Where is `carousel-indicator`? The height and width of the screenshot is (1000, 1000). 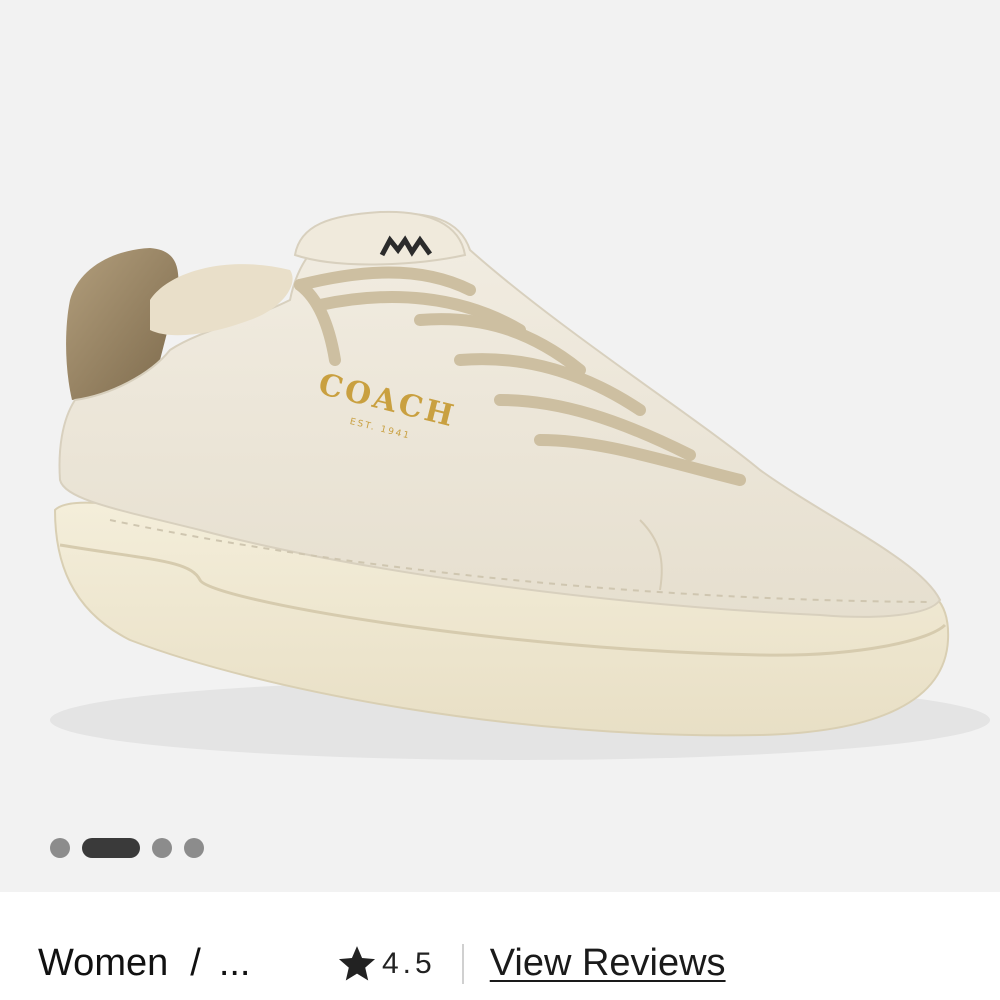 carousel-indicator is located at coordinates (127, 848).